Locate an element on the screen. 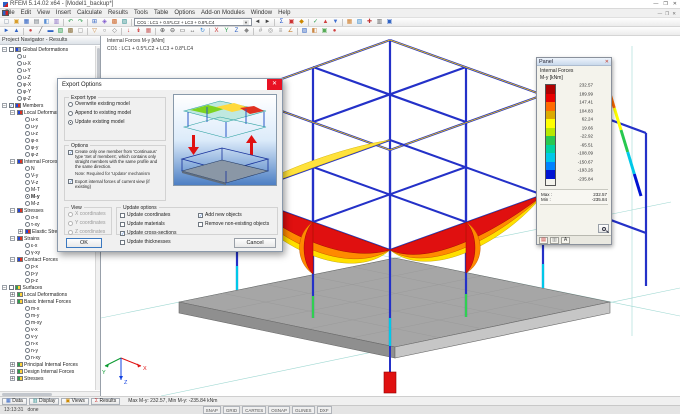 Image resolution: width=680 pixels, height=414 pixels. panel-tab-filter: A is located at coordinates (565, 240).